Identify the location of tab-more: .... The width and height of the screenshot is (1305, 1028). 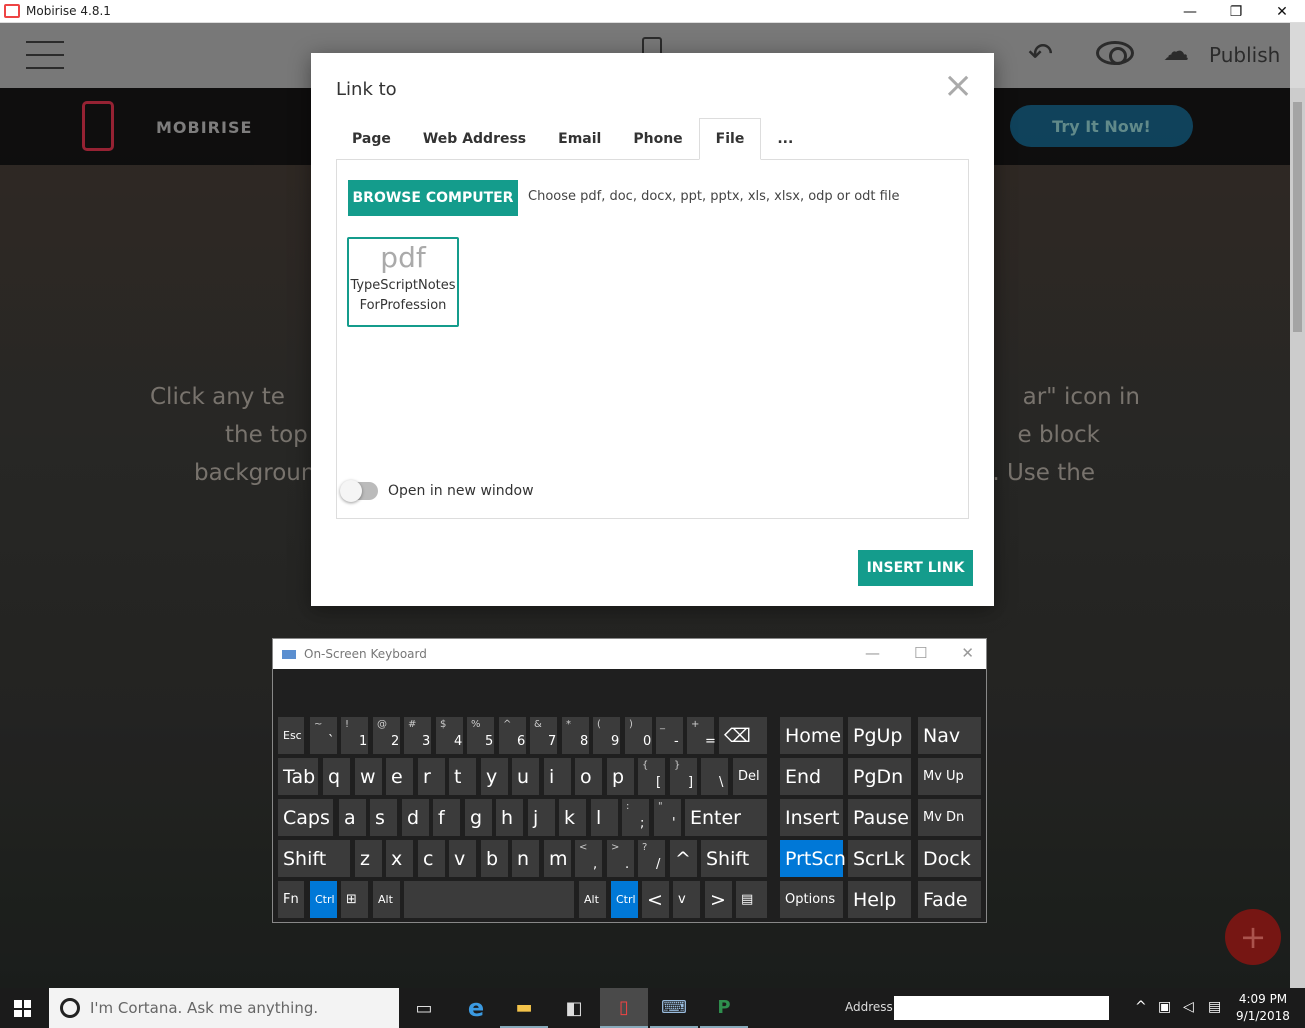
(785, 139).